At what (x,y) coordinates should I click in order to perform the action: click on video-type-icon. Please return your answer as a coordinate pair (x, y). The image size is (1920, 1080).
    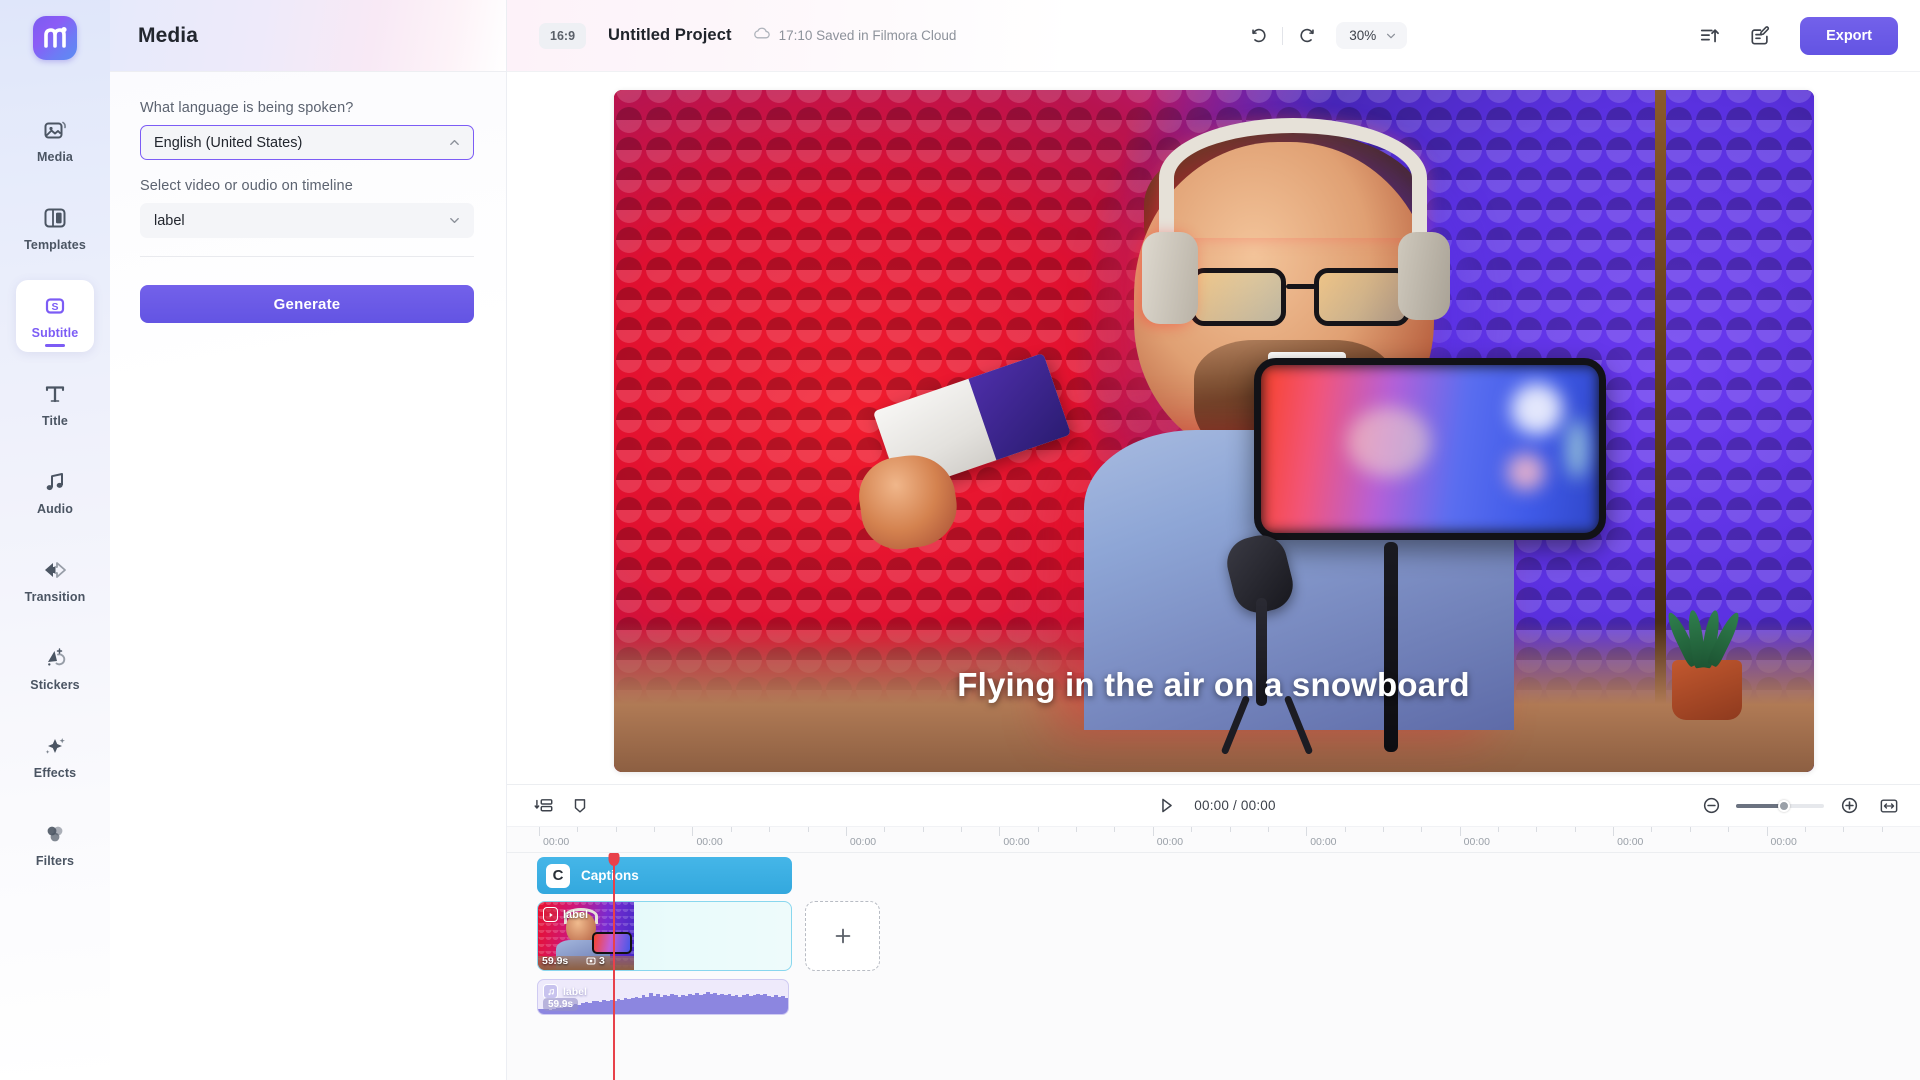
    Looking at the image, I should click on (550, 914).